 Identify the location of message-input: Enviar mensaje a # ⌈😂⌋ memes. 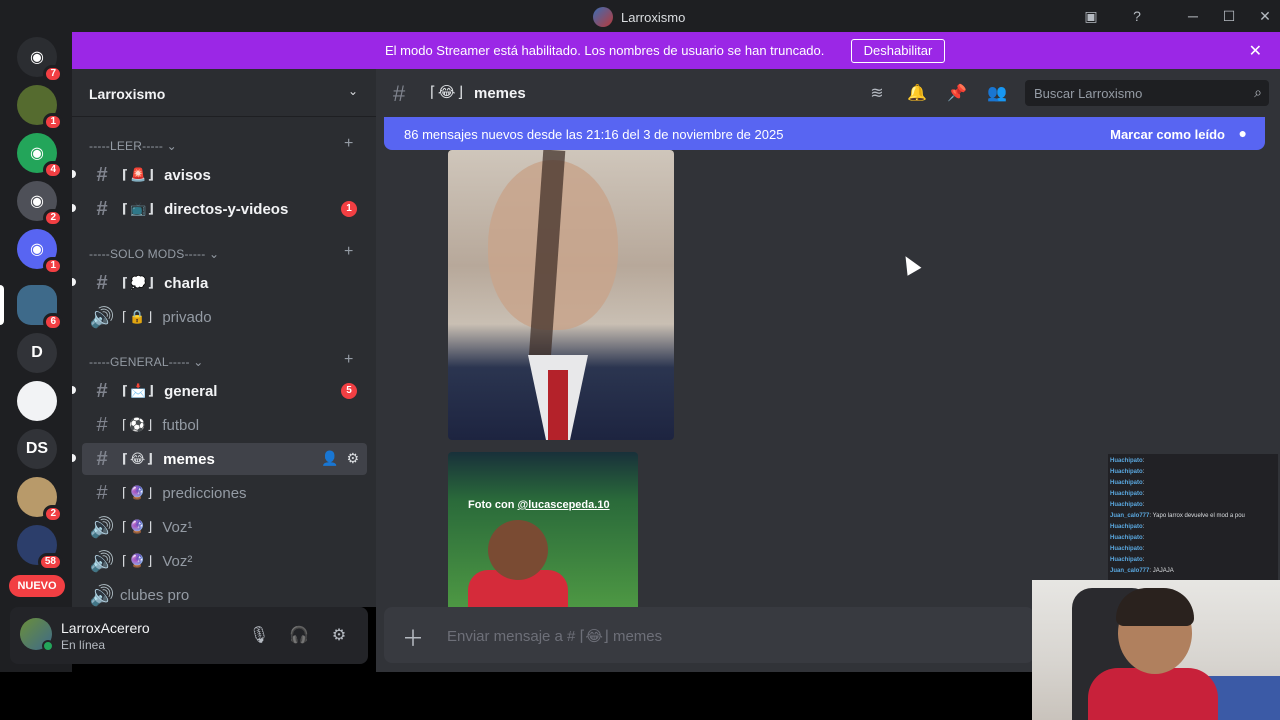
(554, 636).